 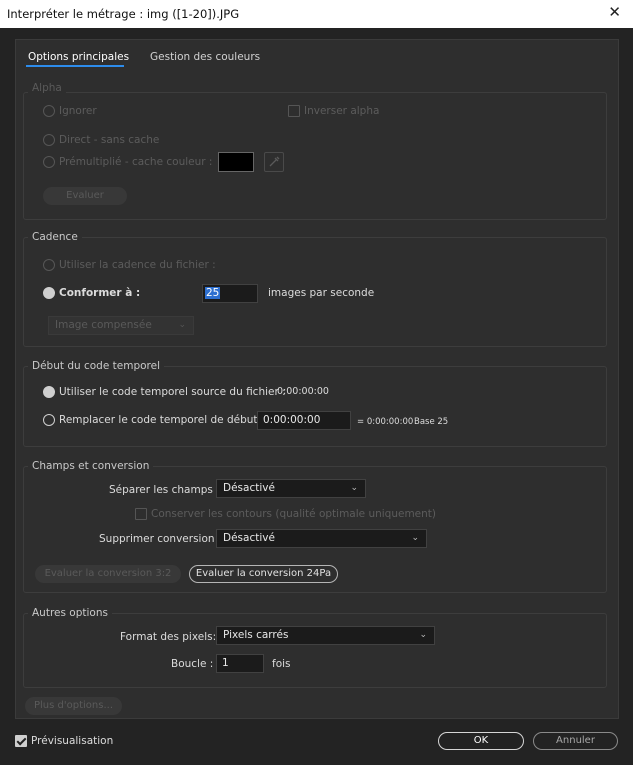 I want to click on cancel-button: Annuler, so click(x=575, y=741).